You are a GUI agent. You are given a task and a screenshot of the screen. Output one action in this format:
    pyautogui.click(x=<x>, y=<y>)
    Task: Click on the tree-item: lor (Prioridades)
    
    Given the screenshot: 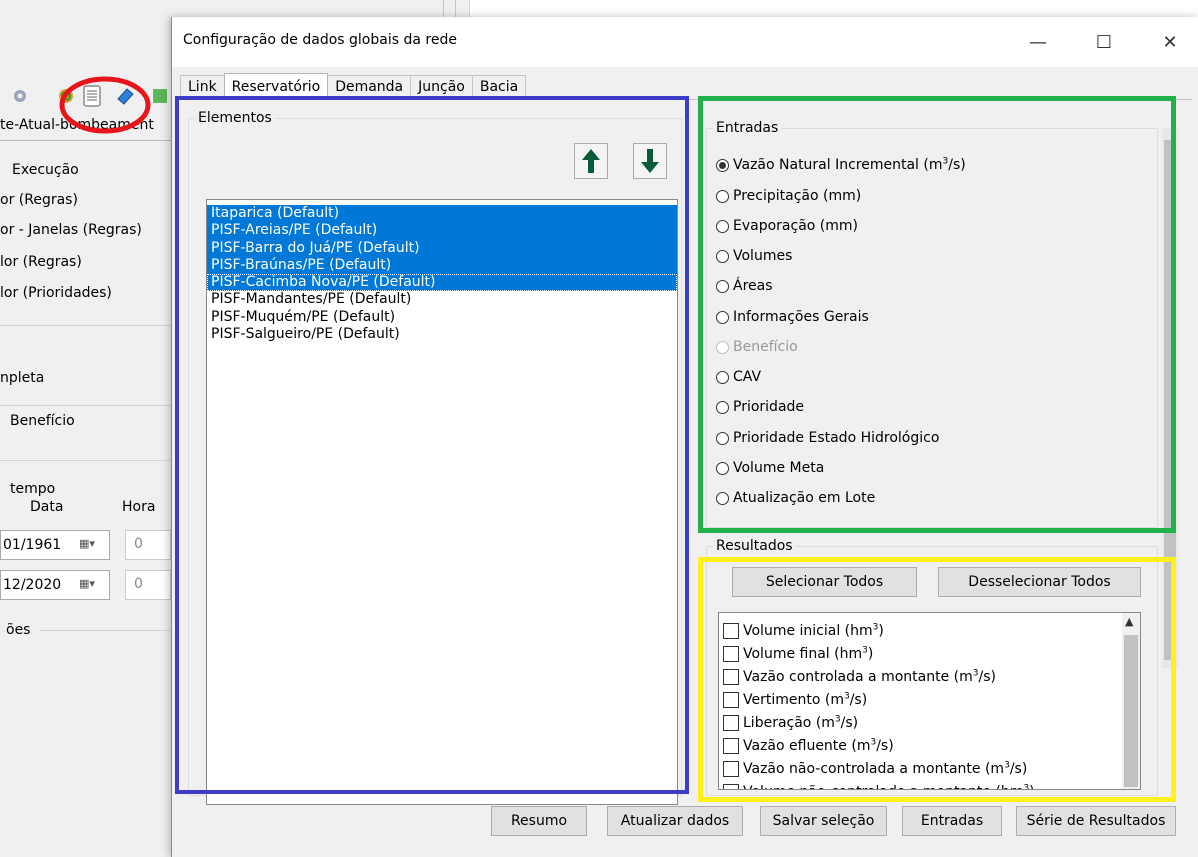 What is the action you would take?
    pyautogui.click(x=56, y=293)
    